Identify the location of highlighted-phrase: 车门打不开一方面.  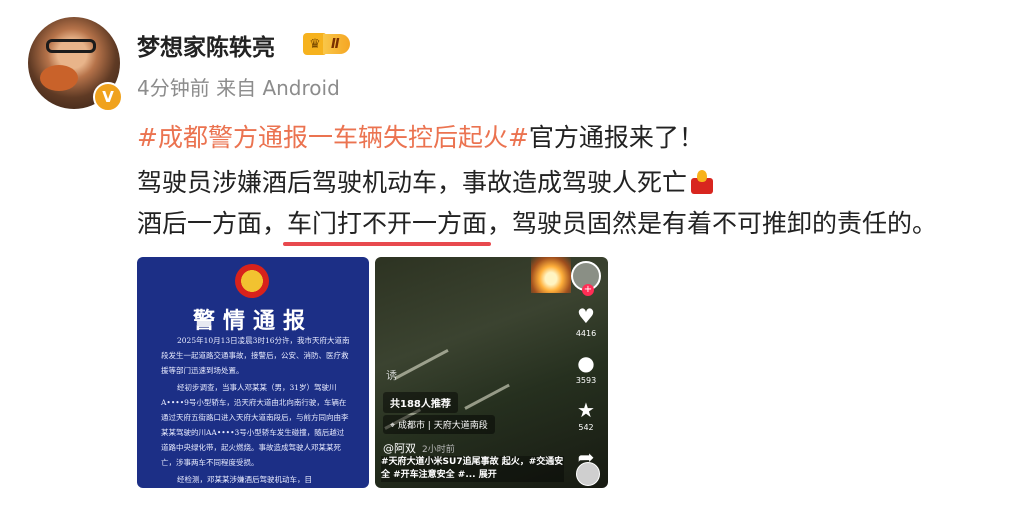
(387, 225).